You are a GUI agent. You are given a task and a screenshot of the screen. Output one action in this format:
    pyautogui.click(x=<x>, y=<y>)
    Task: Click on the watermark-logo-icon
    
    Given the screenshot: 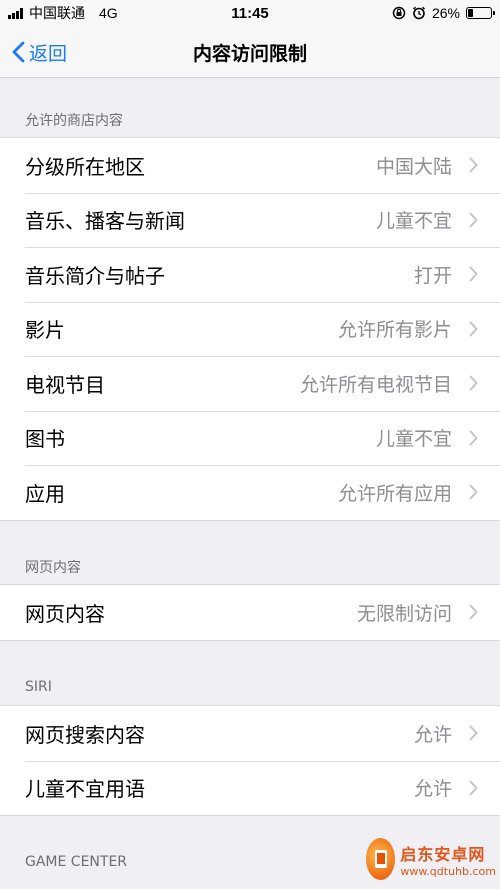 What is the action you would take?
    pyautogui.click(x=381, y=859)
    